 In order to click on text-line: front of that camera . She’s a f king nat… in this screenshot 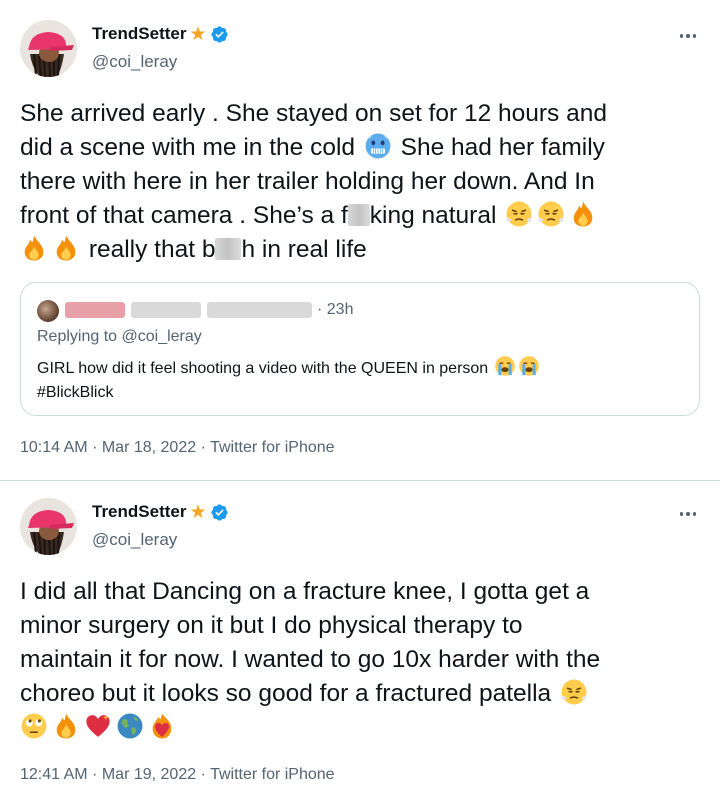, I will do `click(362, 216)`.